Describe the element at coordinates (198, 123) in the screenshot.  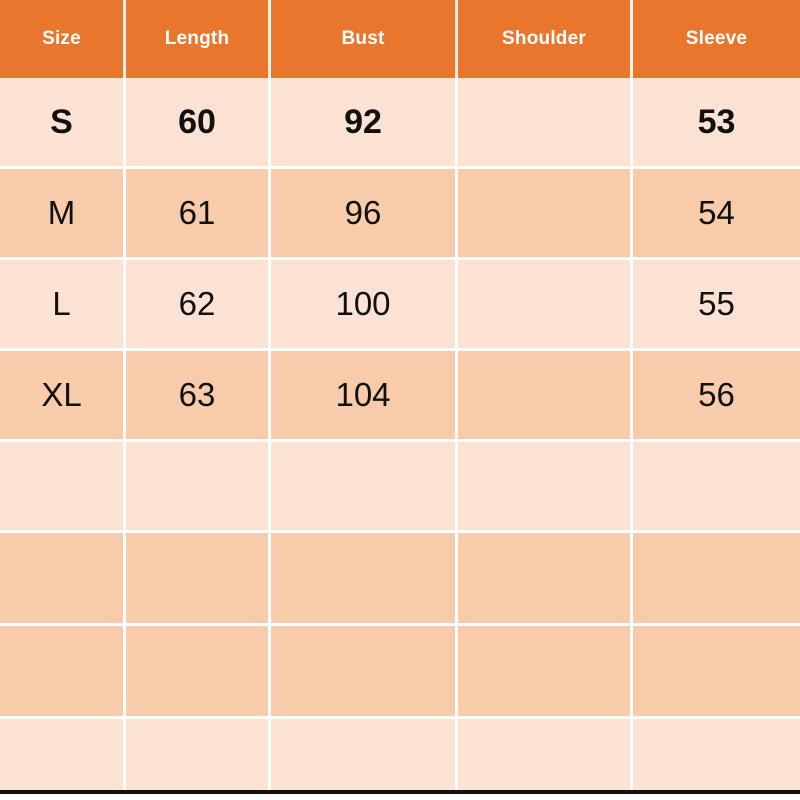
I see `cell-length: 60` at that location.